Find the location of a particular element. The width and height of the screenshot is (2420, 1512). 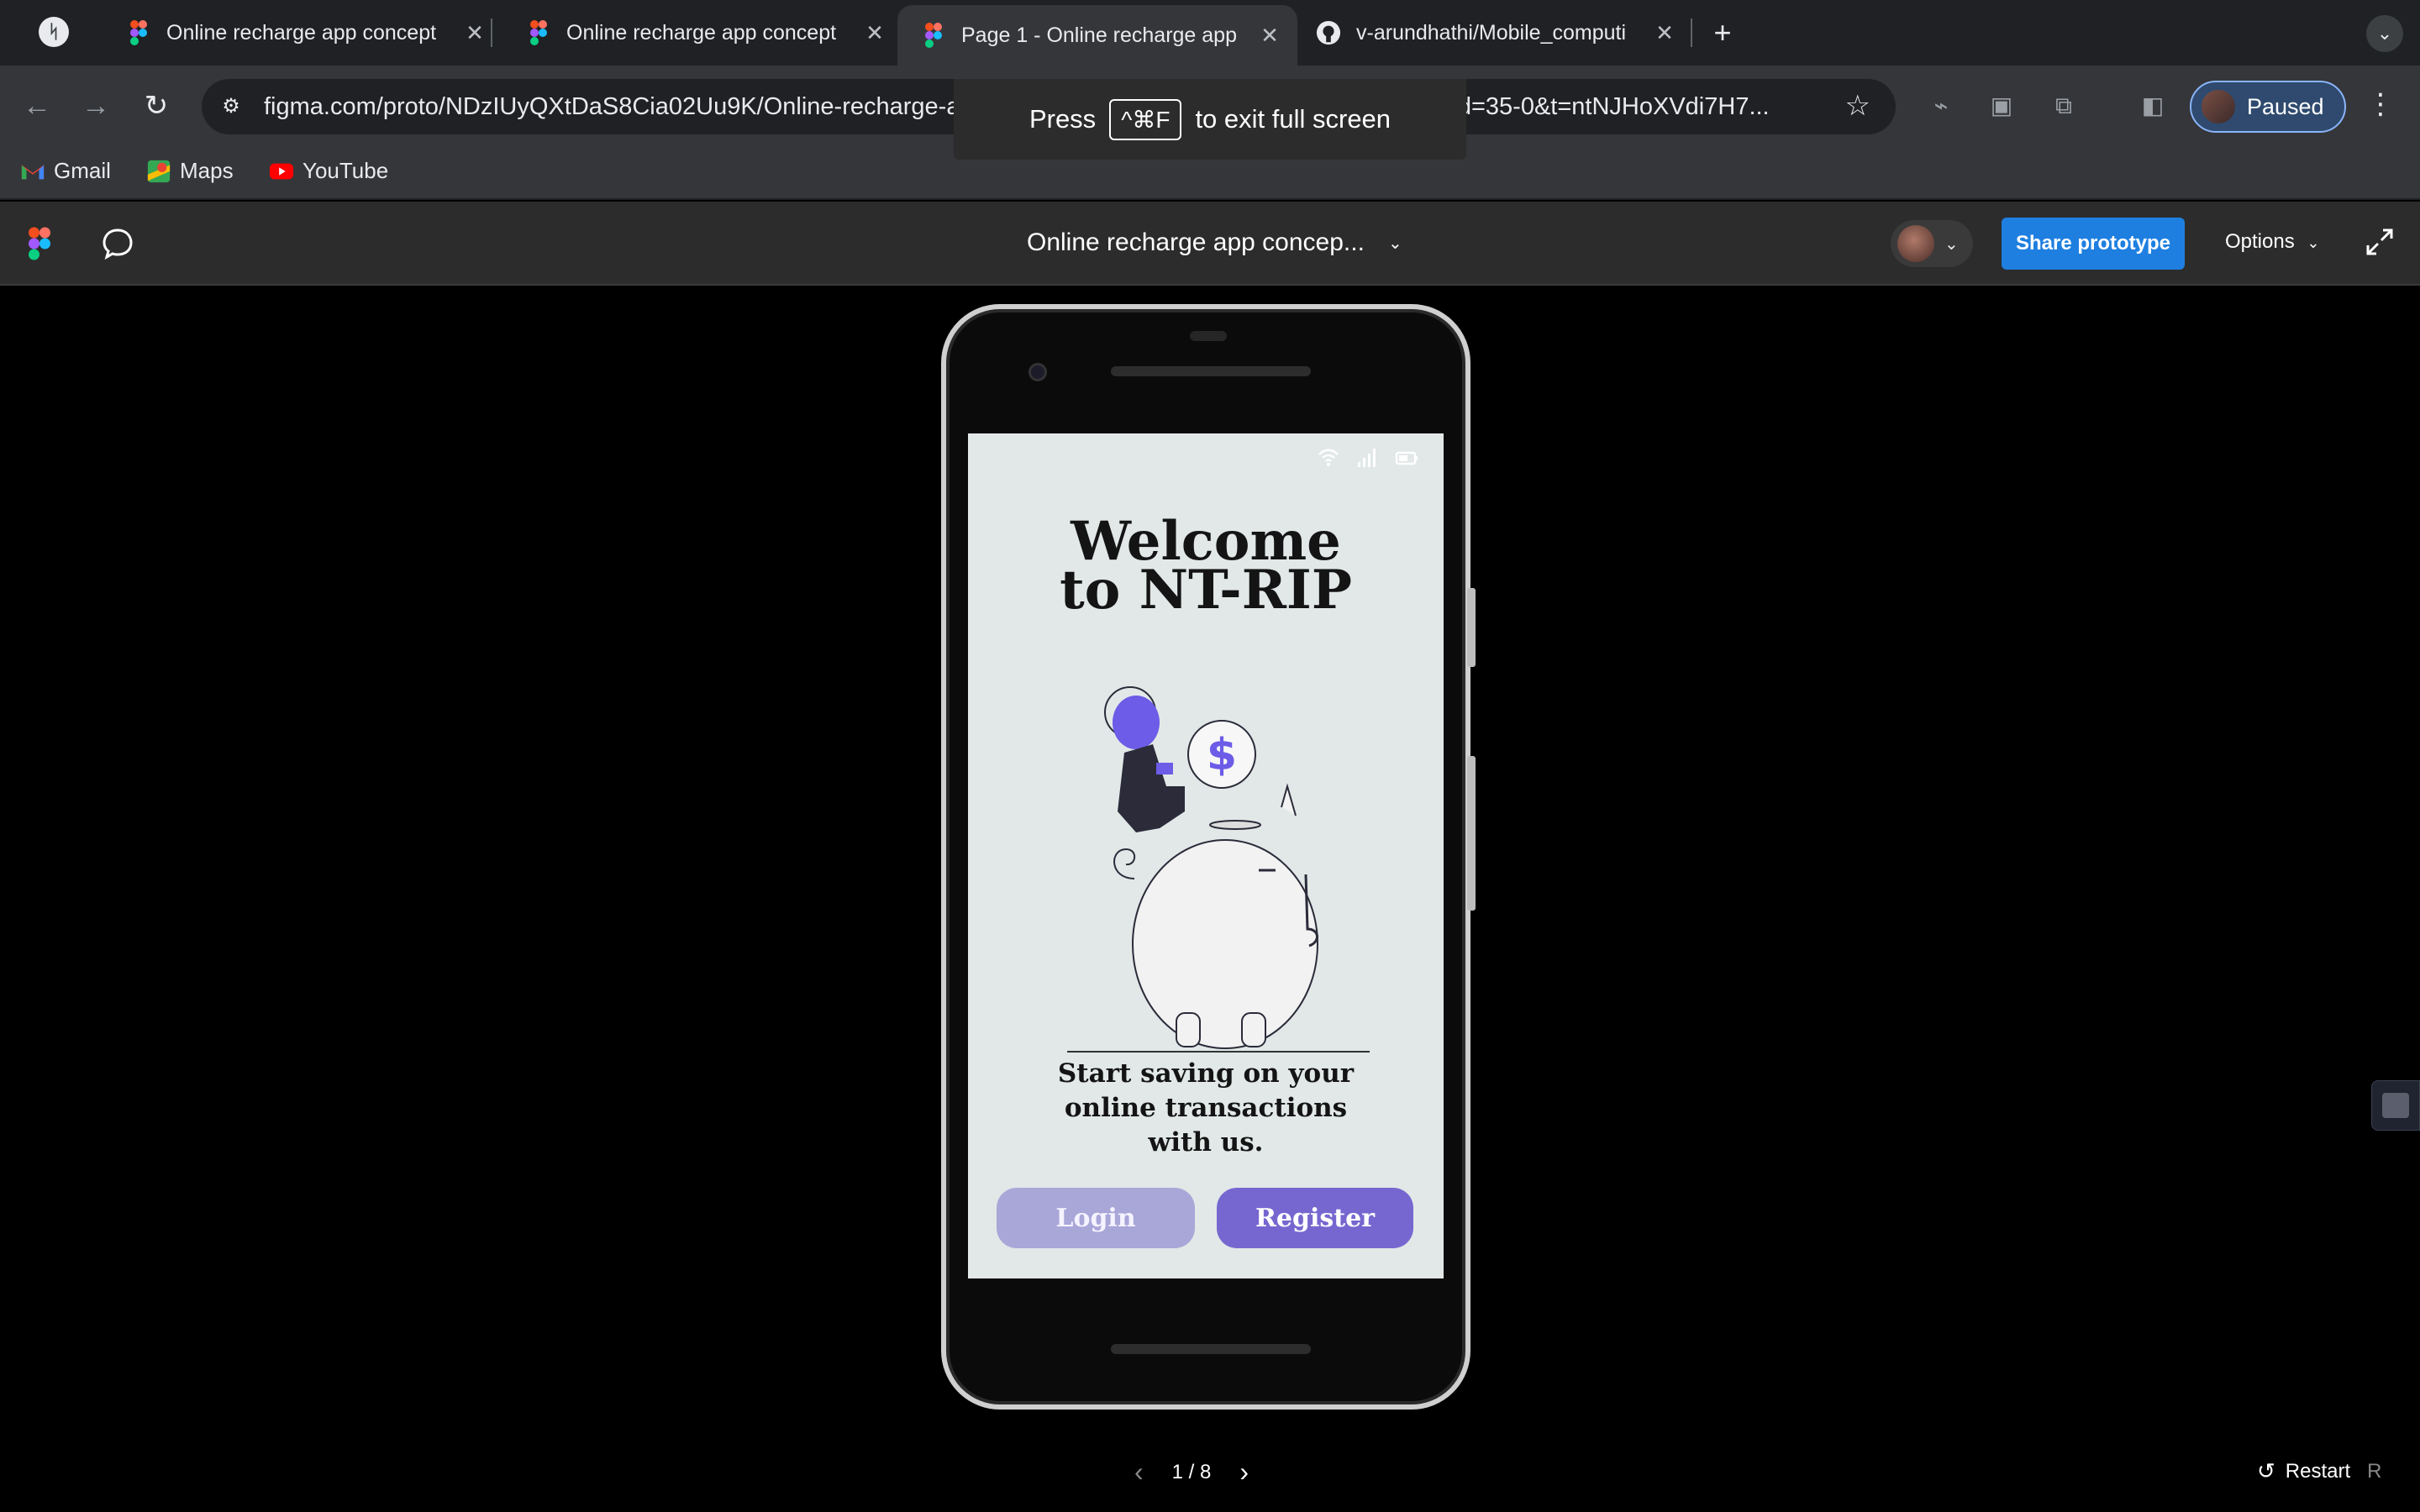

profile-button: Paused is located at coordinates (2268, 107).